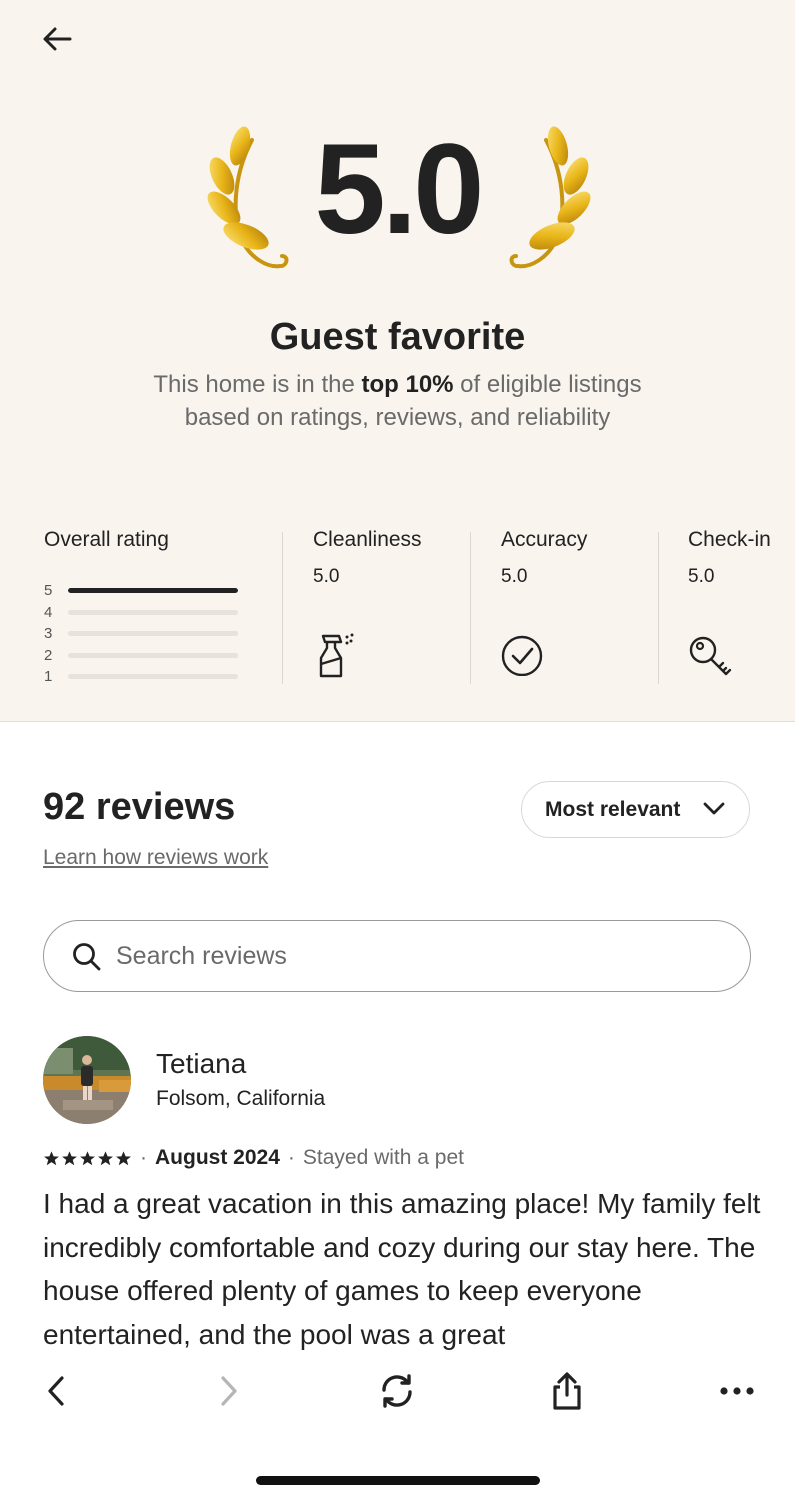 This screenshot has height=1500, width=795. Describe the element at coordinates (613, 809) in the screenshot. I see `sort-dropdown-label: Most relevant` at that location.